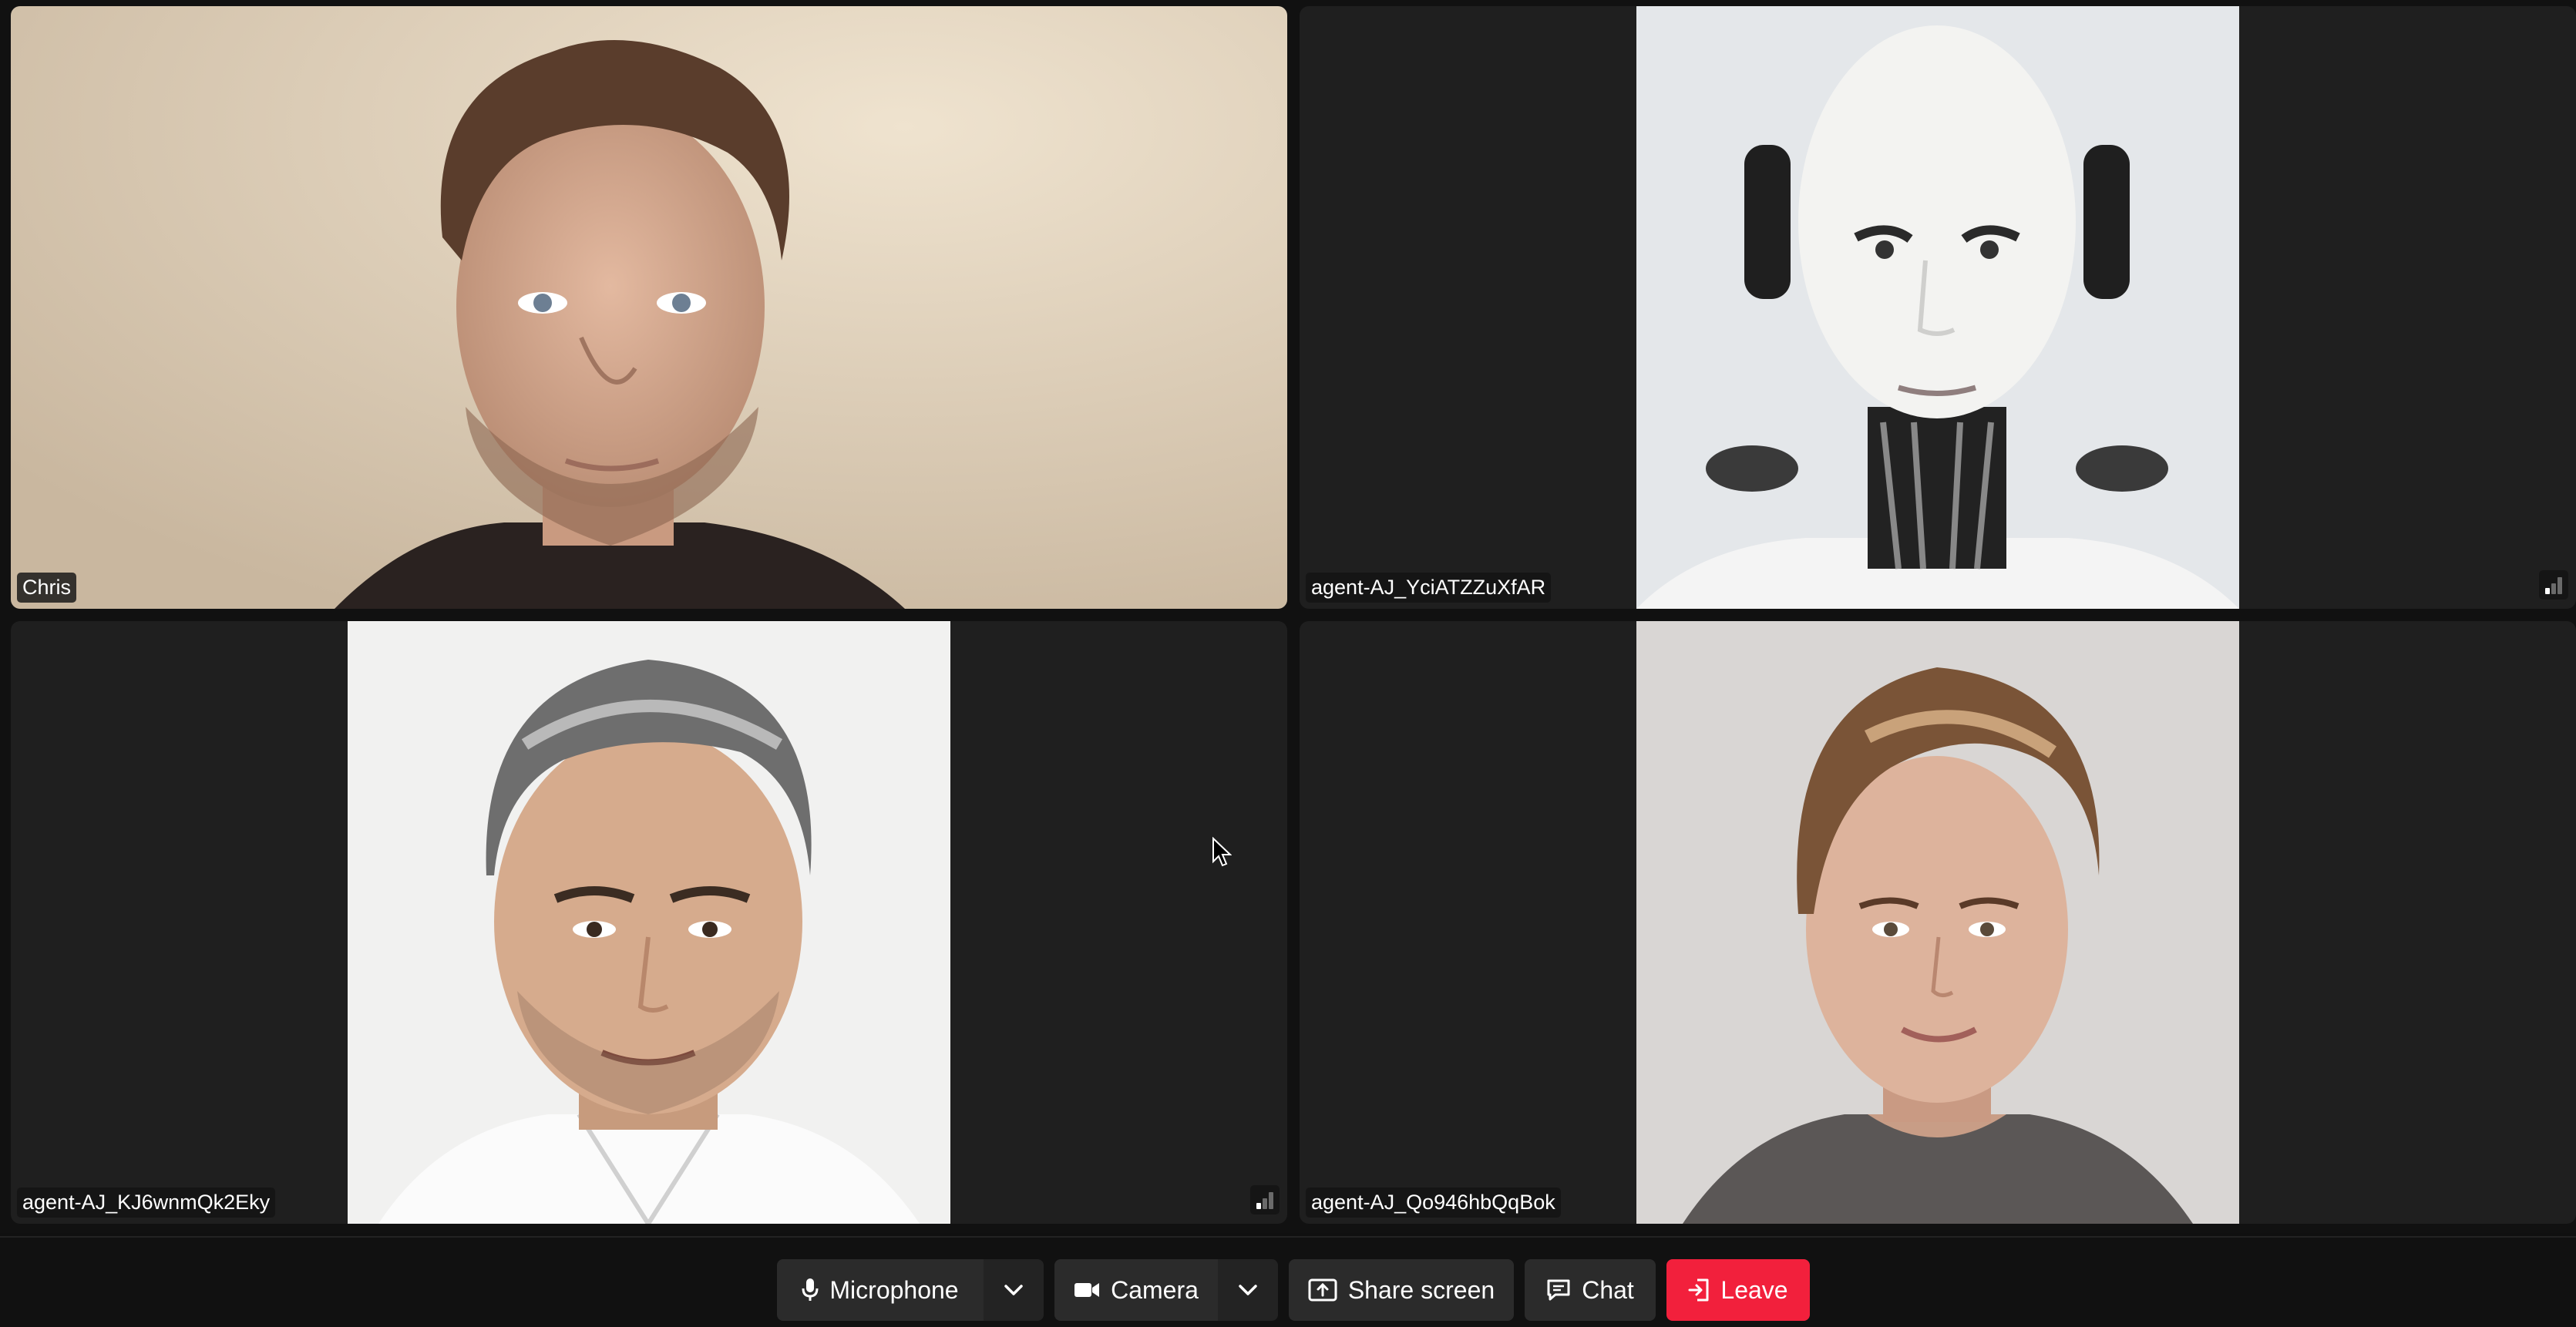 The height and width of the screenshot is (1327, 2576). I want to click on camera-options-button, so click(1248, 1290).